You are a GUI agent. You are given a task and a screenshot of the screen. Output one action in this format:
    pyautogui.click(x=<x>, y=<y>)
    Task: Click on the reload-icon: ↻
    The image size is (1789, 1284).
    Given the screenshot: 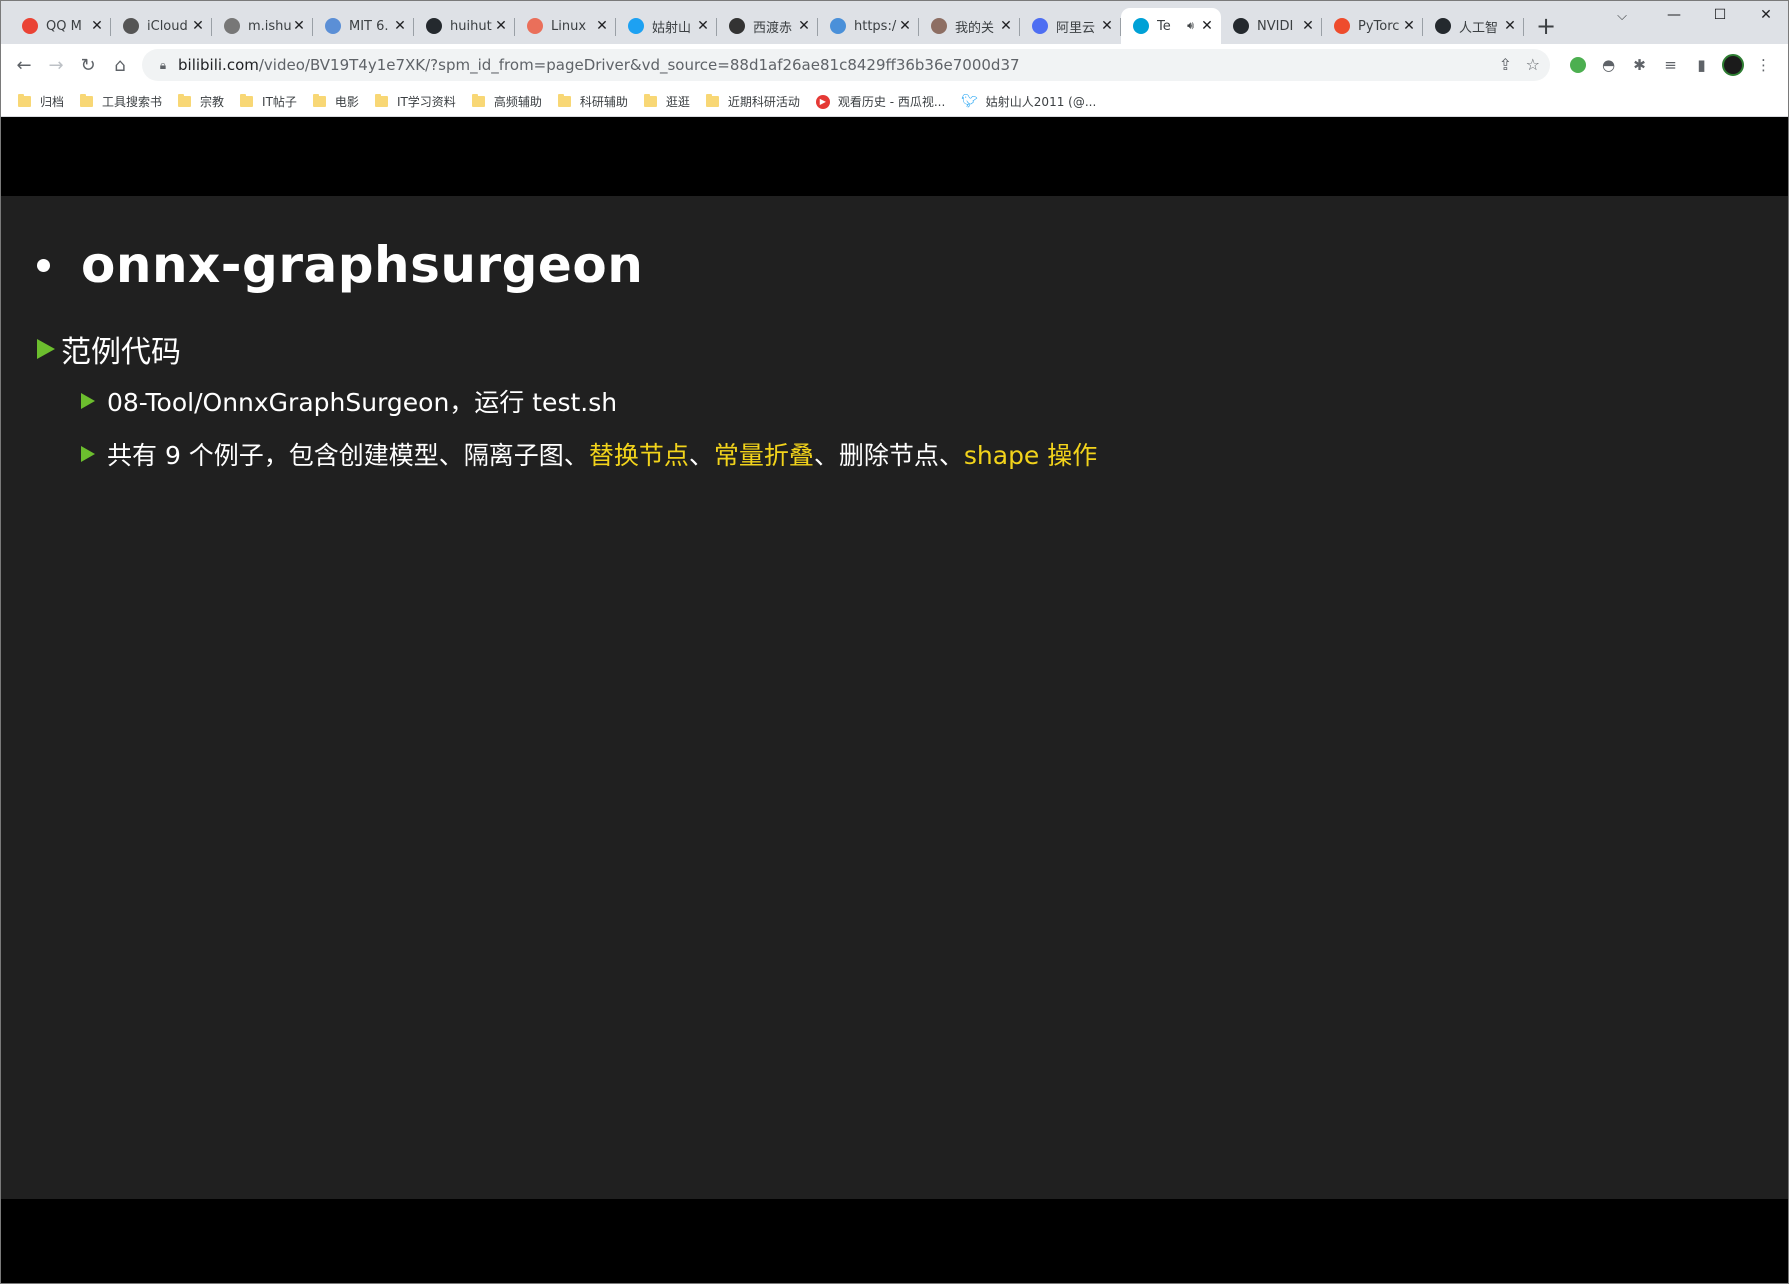 What is the action you would take?
    pyautogui.click(x=88, y=66)
    